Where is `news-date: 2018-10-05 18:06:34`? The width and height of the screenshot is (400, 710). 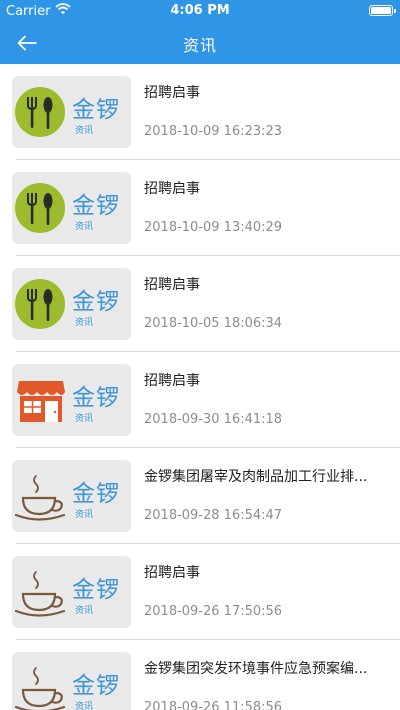 news-date: 2018-10-05 18:06:34 is located at coordinates (213, 323).